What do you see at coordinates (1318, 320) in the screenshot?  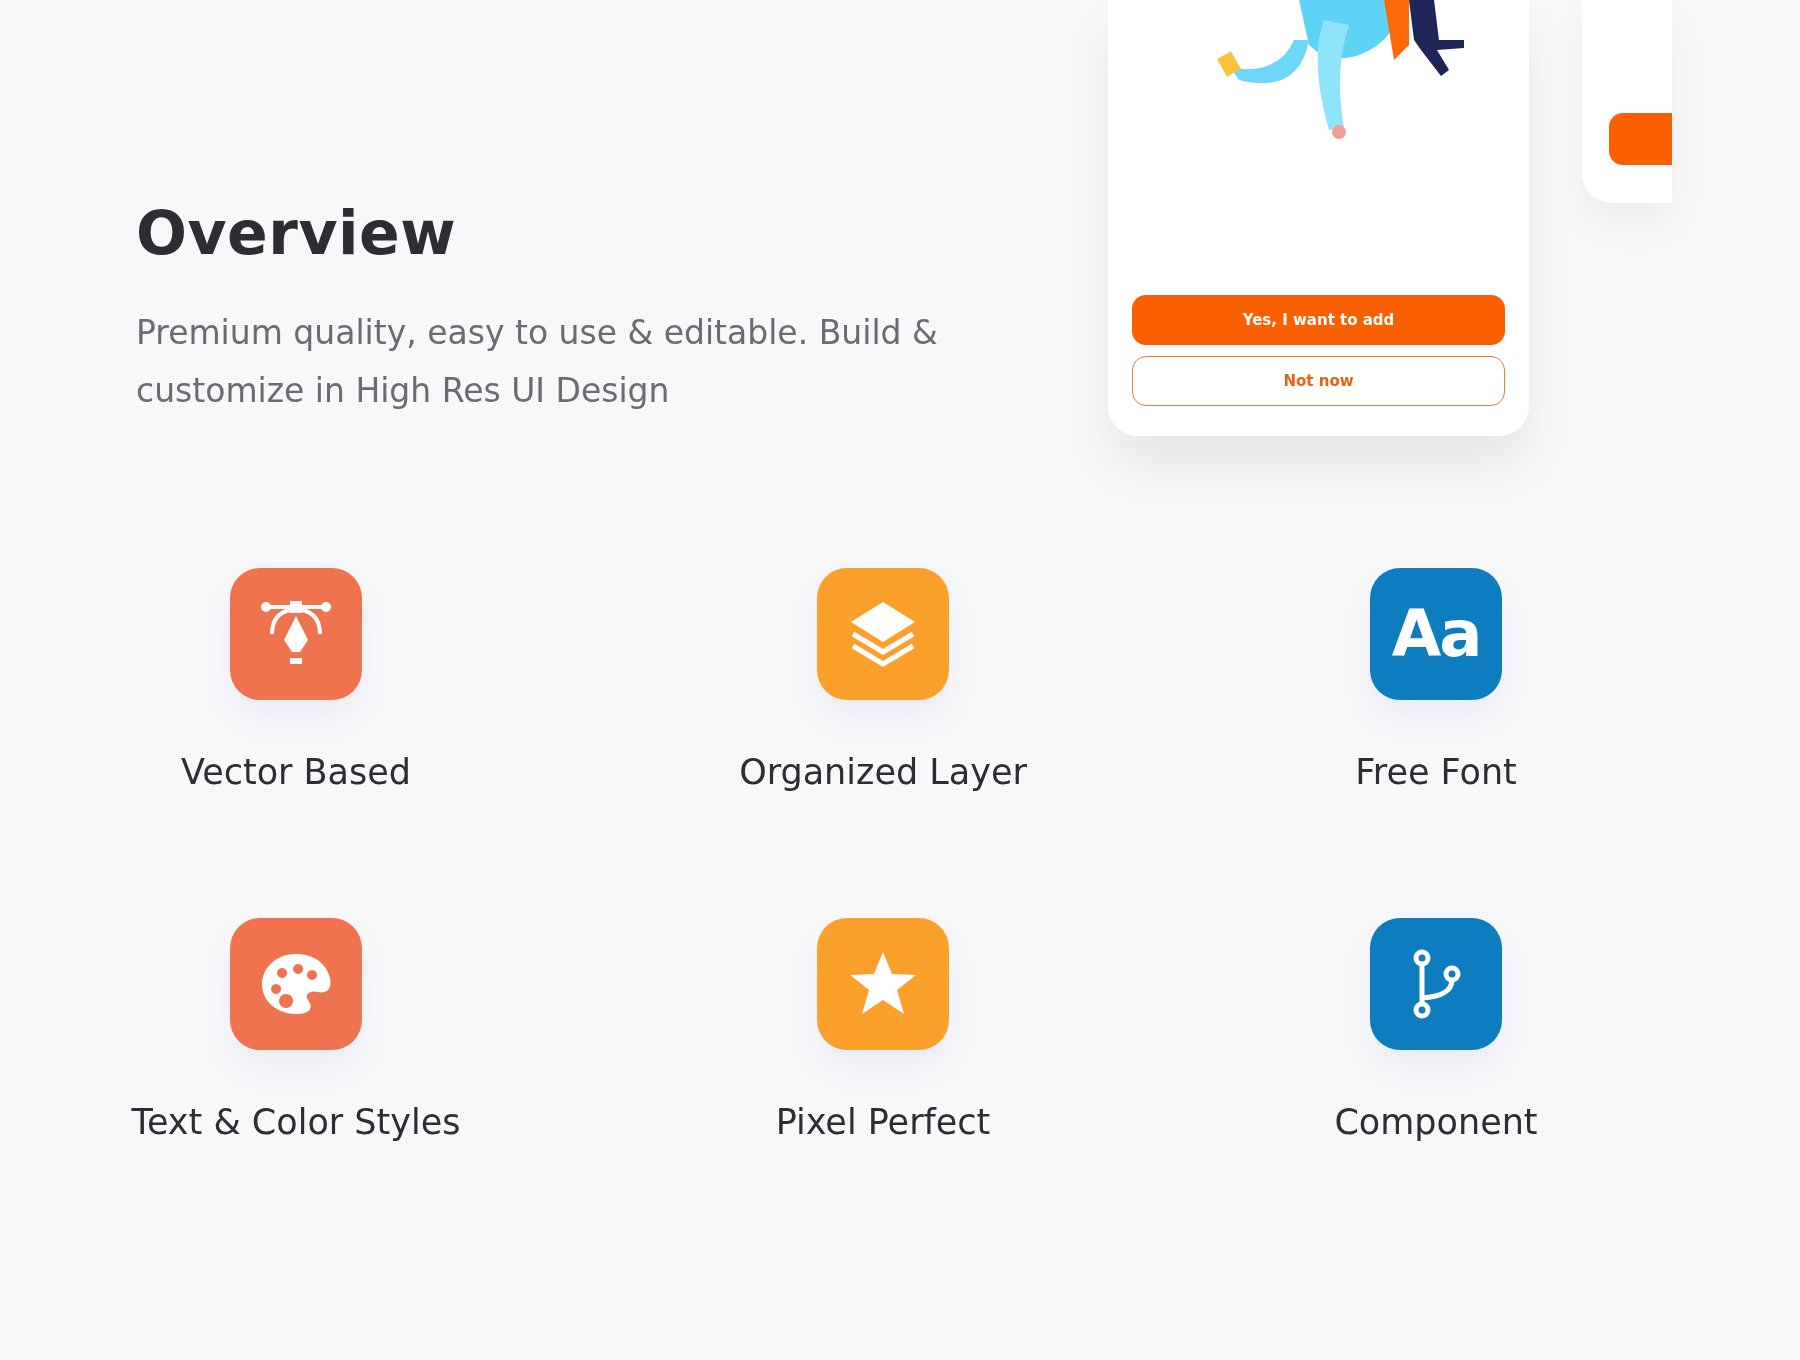 I see `confirm-button: Yes, I want to add` at bounding box center [1318, 320].